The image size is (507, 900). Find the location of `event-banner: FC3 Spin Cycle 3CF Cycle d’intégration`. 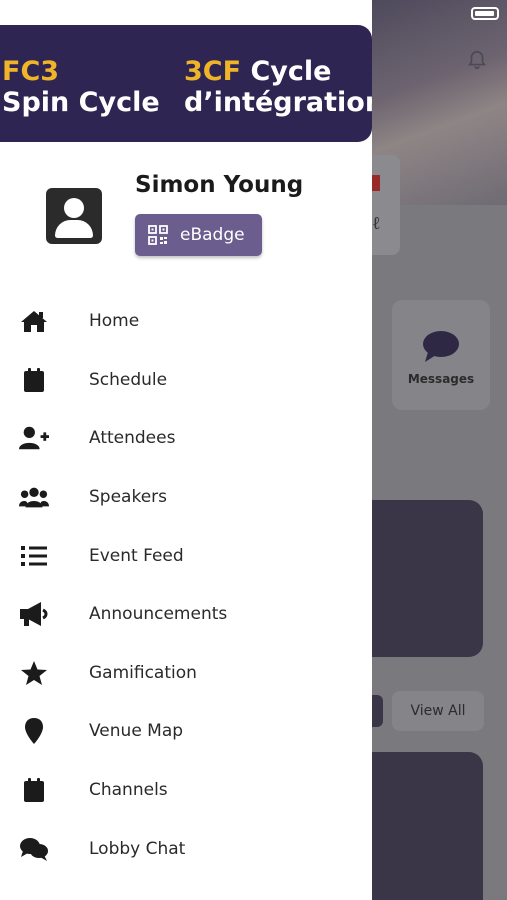

event-banner: FC3 Spin Cycle 3CF Cycle d’intégration is located at coordinates (186, 83).